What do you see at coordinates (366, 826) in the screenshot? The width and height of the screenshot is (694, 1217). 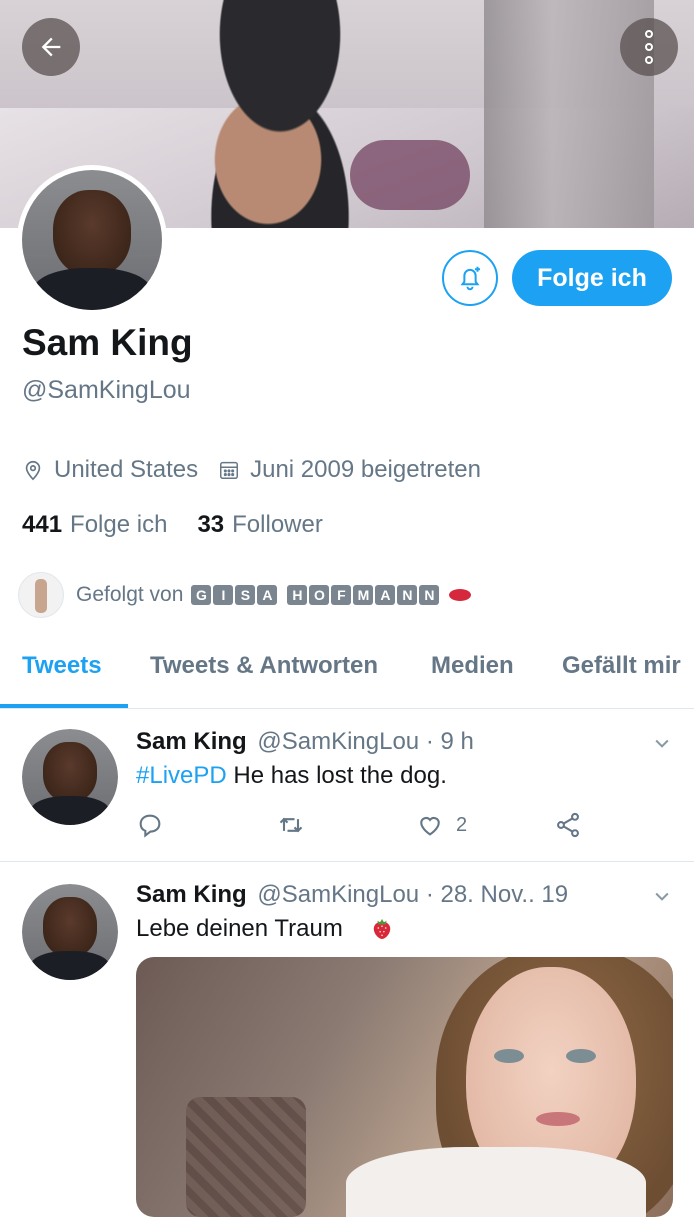 I see `tweet-actions: 2` at bounding box center [366, 826].